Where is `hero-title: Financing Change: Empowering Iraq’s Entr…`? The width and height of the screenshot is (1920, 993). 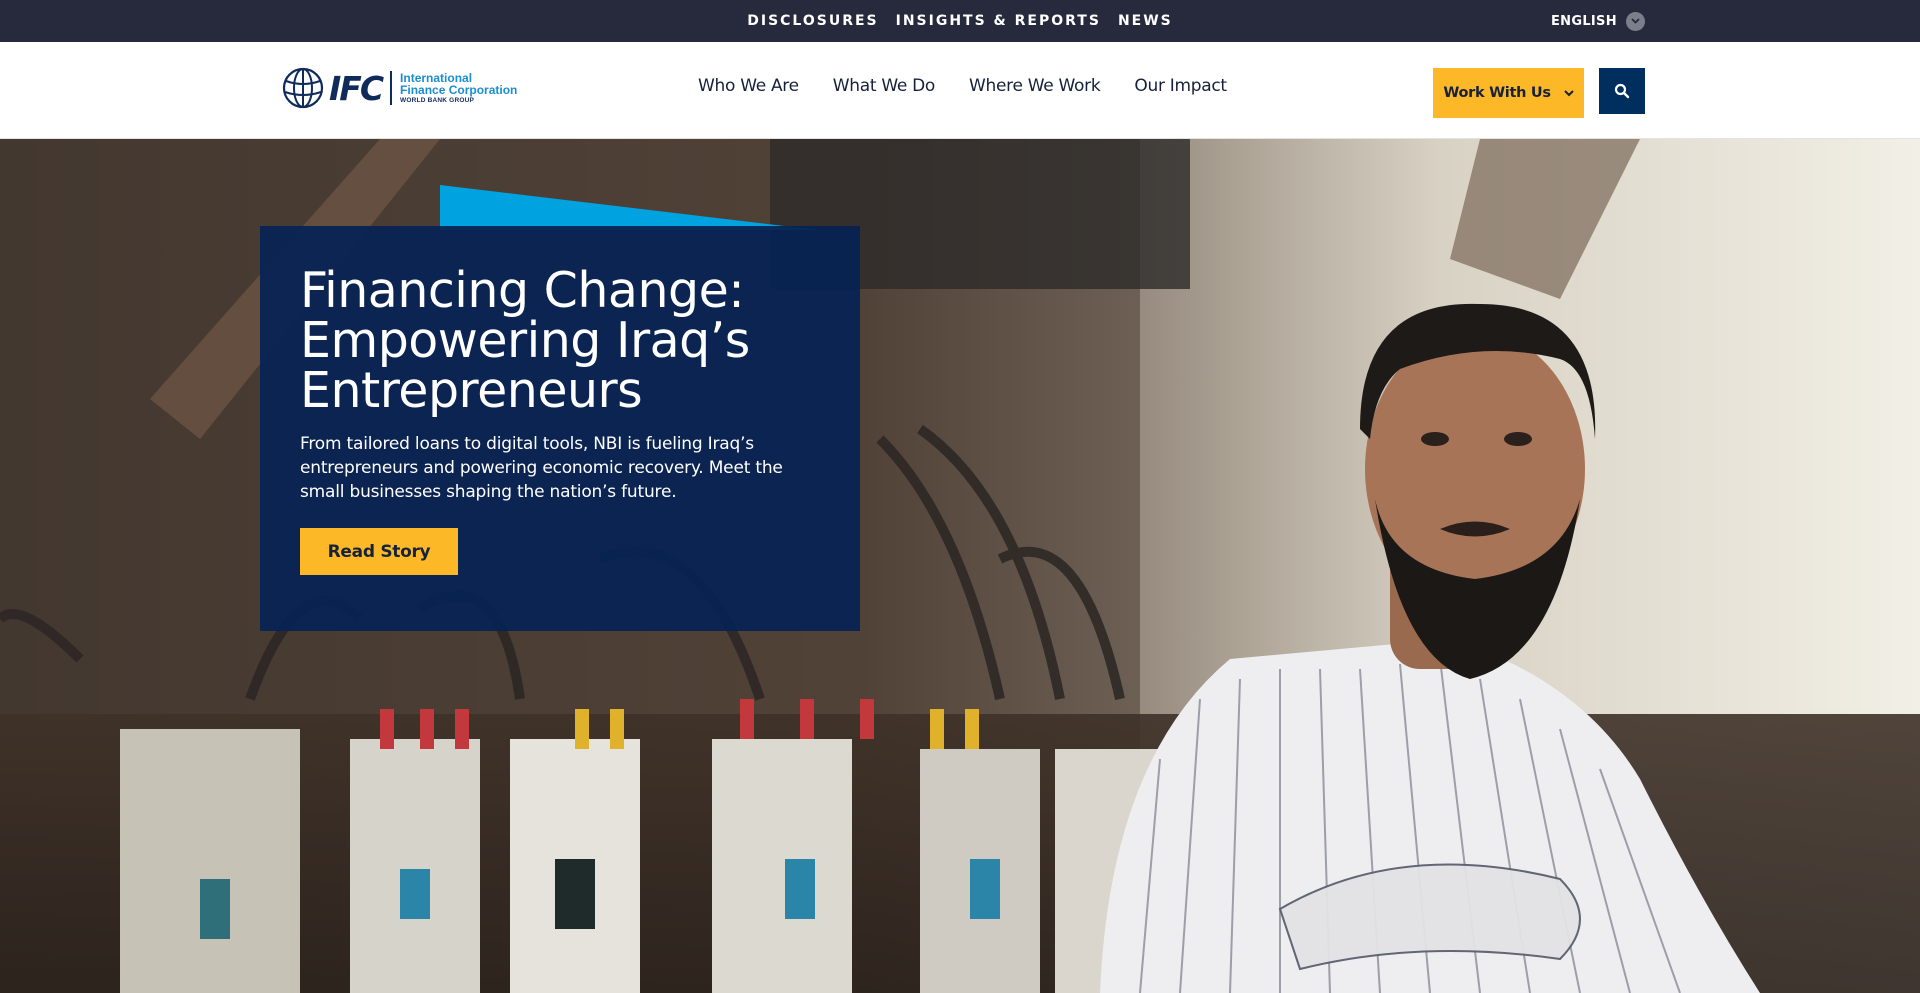 hero-title: Financing Change: Empowering Iraq’s Entr… is located at coordinates (525, 340).